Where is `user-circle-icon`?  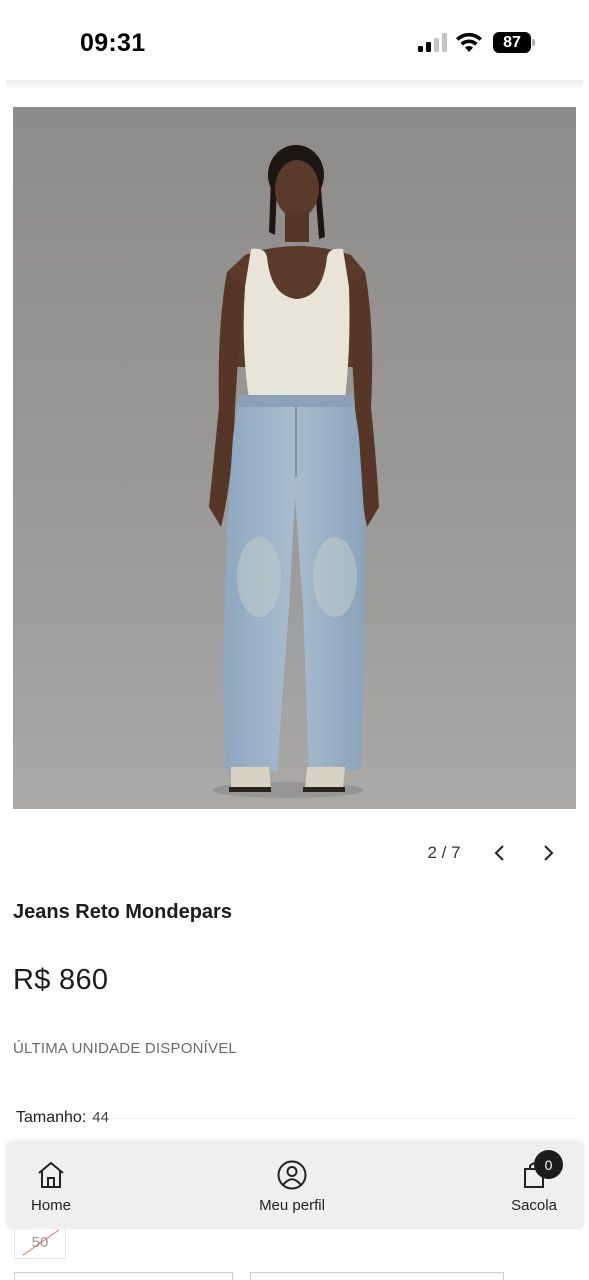
user-circle-icon is located at coordinates (292, 1175).